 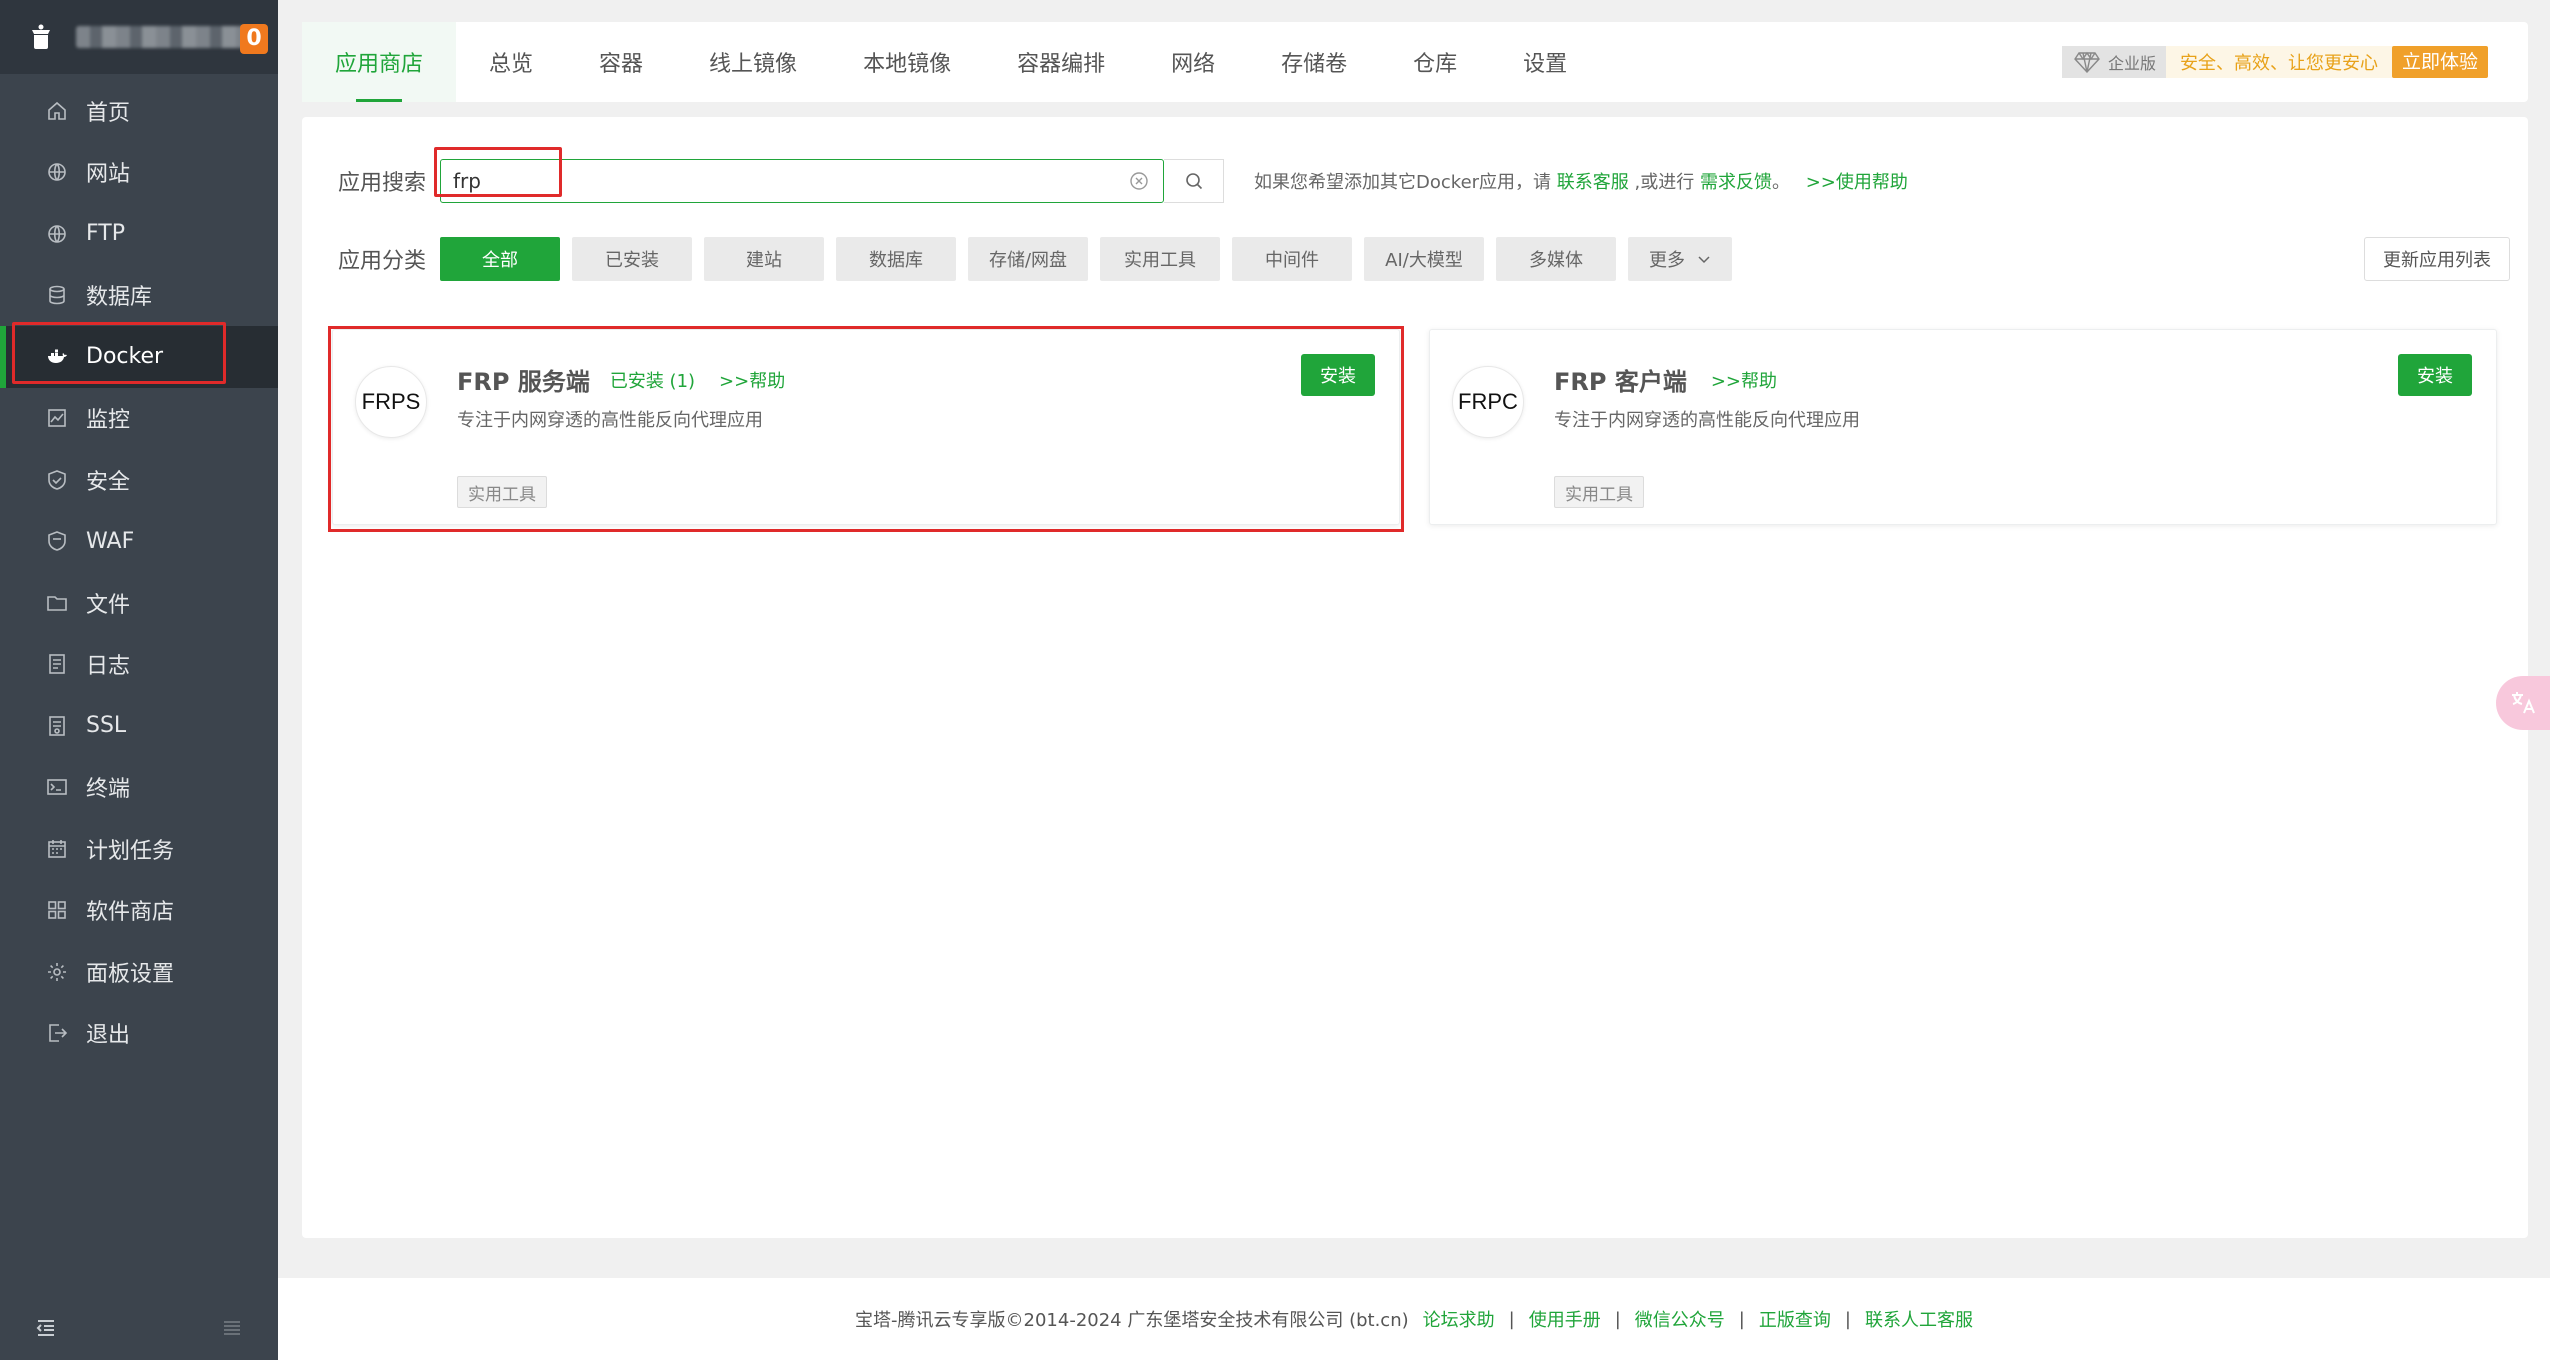 I want to click on sidebar-item-label: Docker, so click(x=125, y=357).